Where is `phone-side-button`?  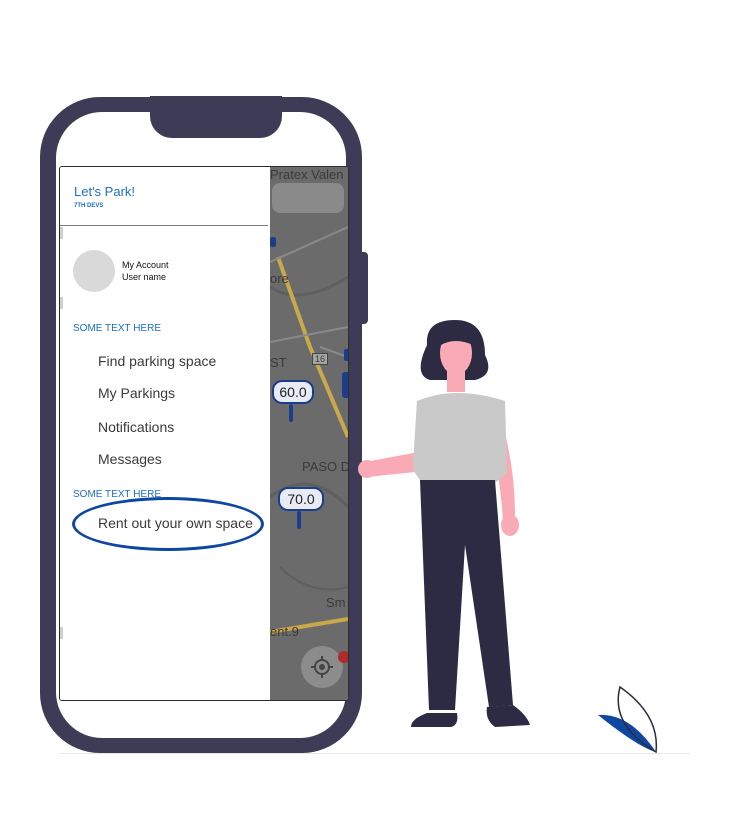
phone-side-button is located at coordinates (364, 288).